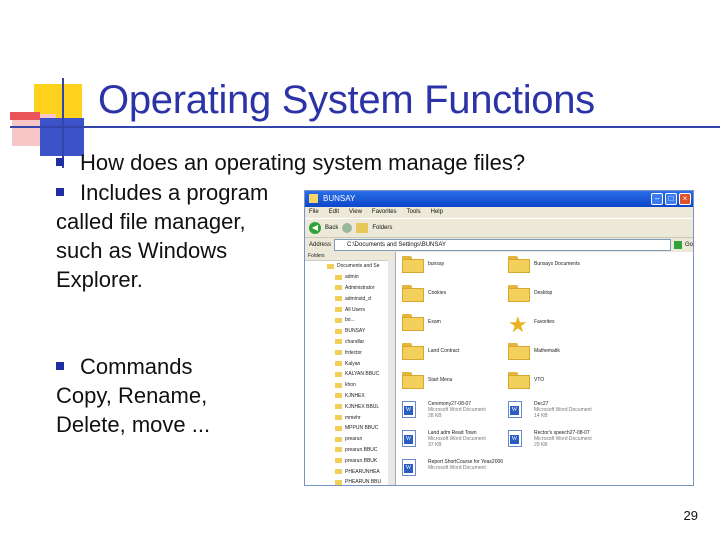  What do you see at coordinates (350, 352) in the screenshot?
I see `tree-item: frdector` at bounding box center [350, 352].